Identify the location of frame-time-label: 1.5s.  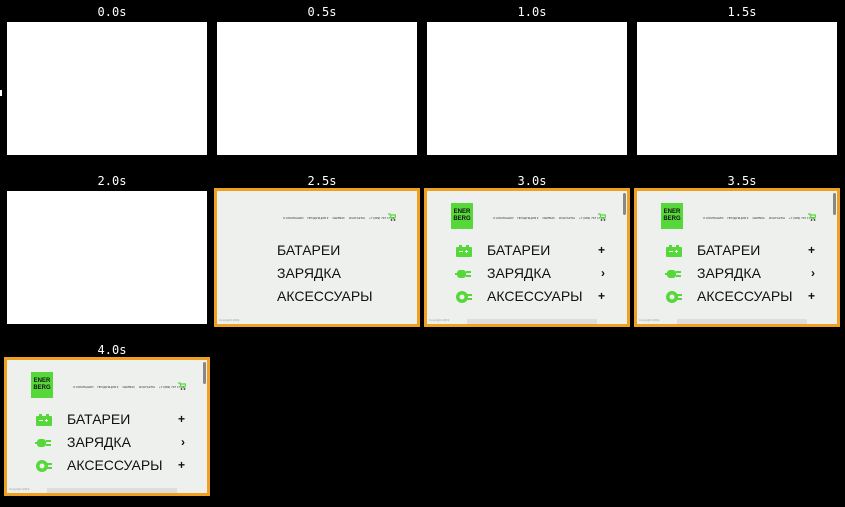
(742, 12).